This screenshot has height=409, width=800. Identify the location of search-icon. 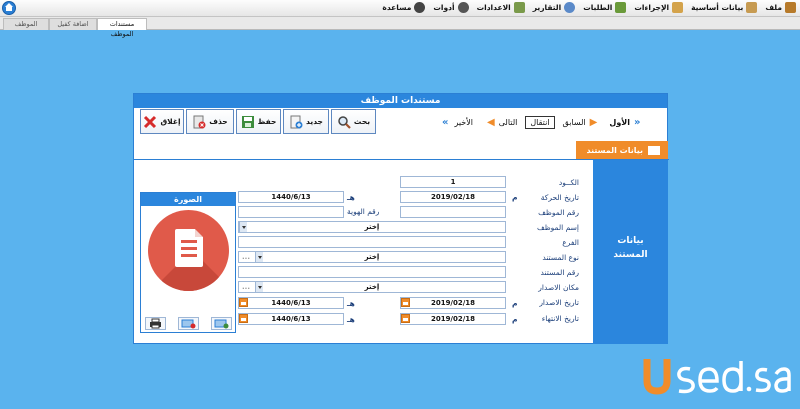
(344, 122).